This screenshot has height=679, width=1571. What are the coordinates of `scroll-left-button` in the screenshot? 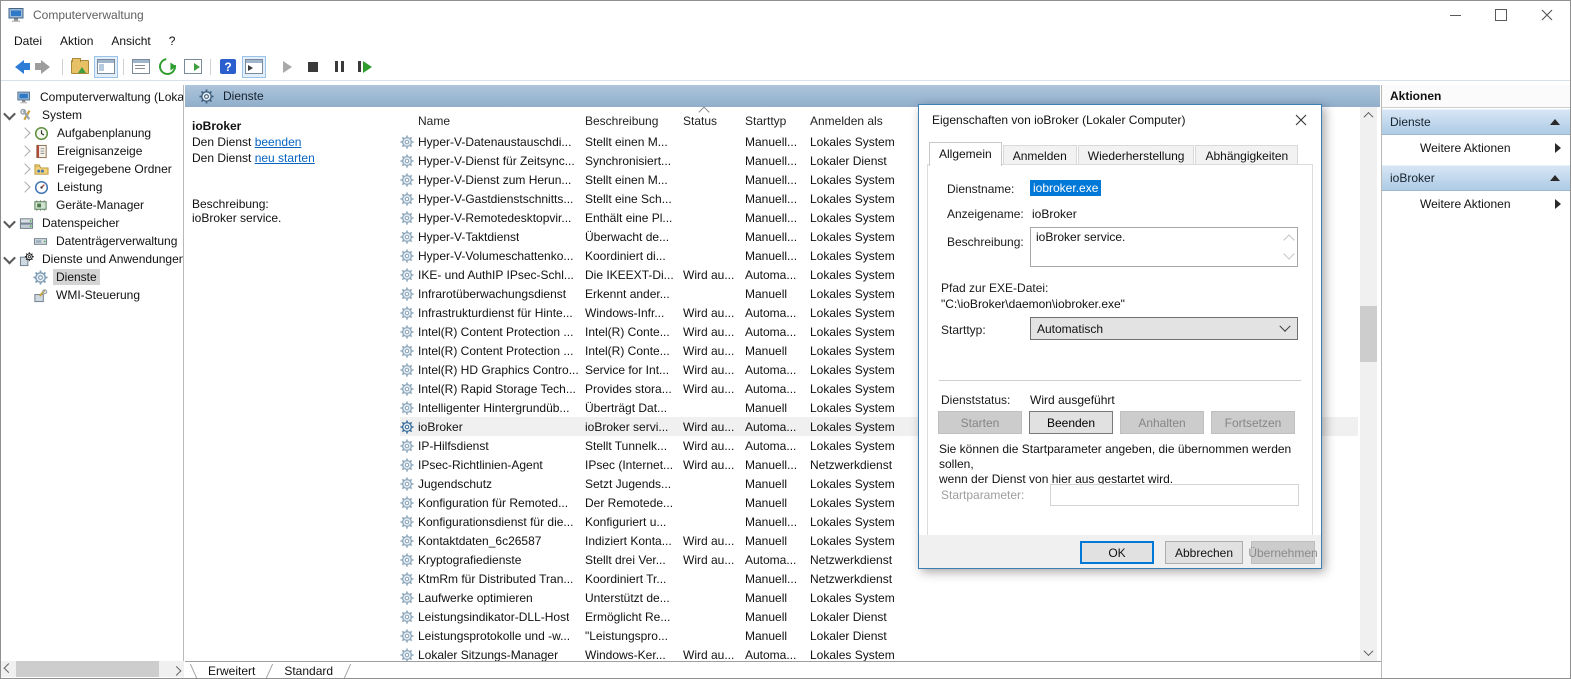 It's located at (8, 669).